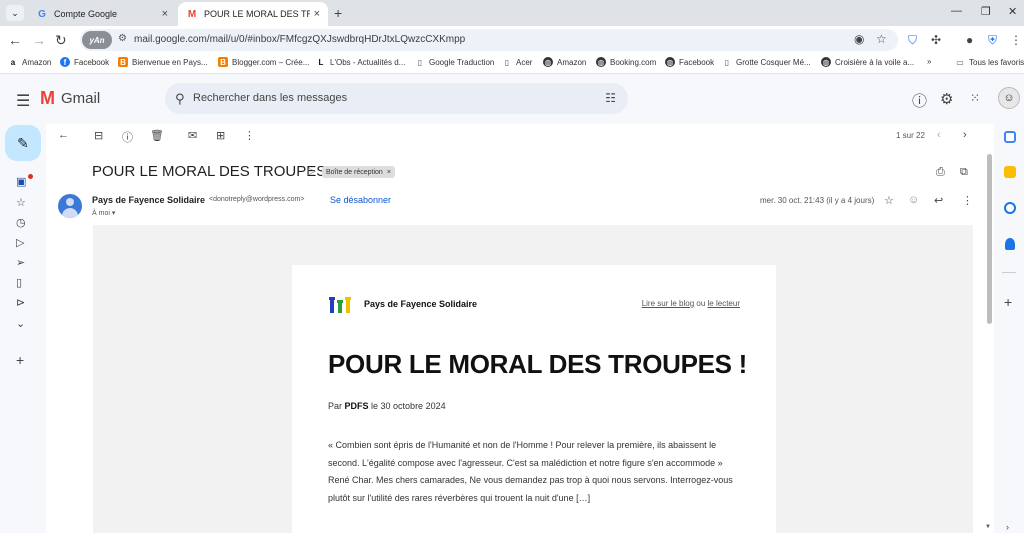 The height and width of the screenshot is (533, 1024). What do you see at coordinates (626, 62) in the screenshot?
I see `bookmark-item: ◍ Booking.com` at bounding box center [626, 62].